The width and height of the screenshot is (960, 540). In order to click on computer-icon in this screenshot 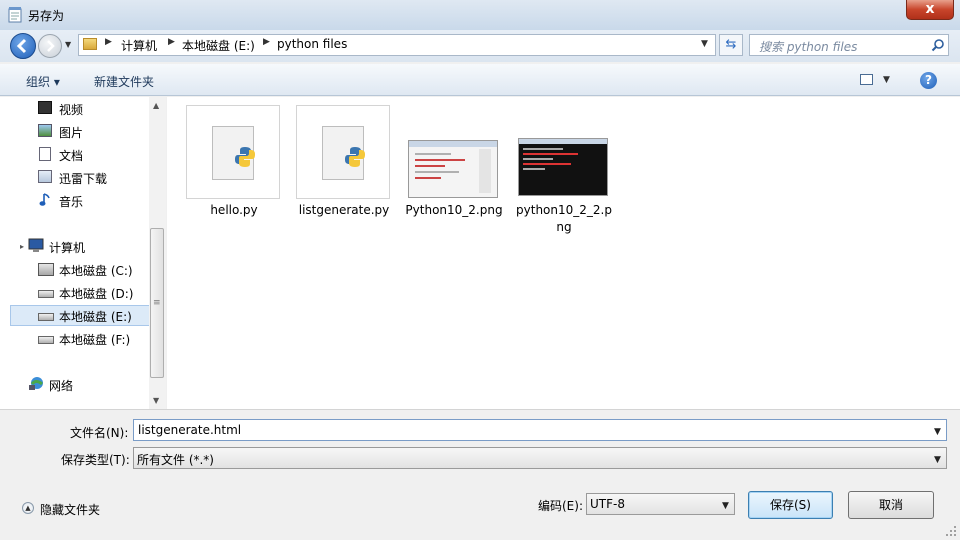, I will do `click(36, 245)`.